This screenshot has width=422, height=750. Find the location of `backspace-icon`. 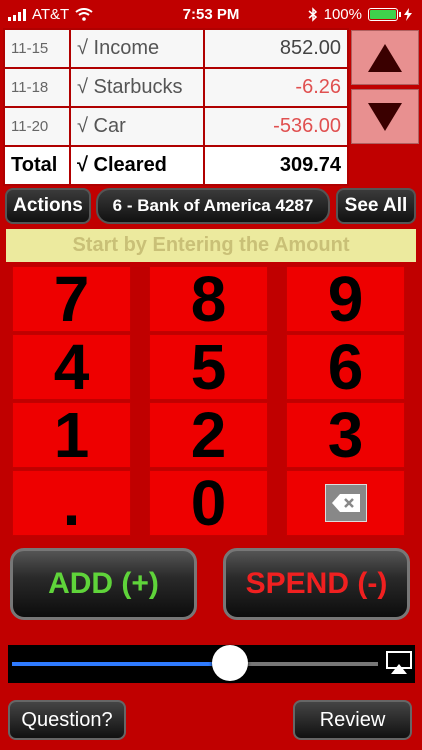

backspace-icon is located at coordinates (345, 503).